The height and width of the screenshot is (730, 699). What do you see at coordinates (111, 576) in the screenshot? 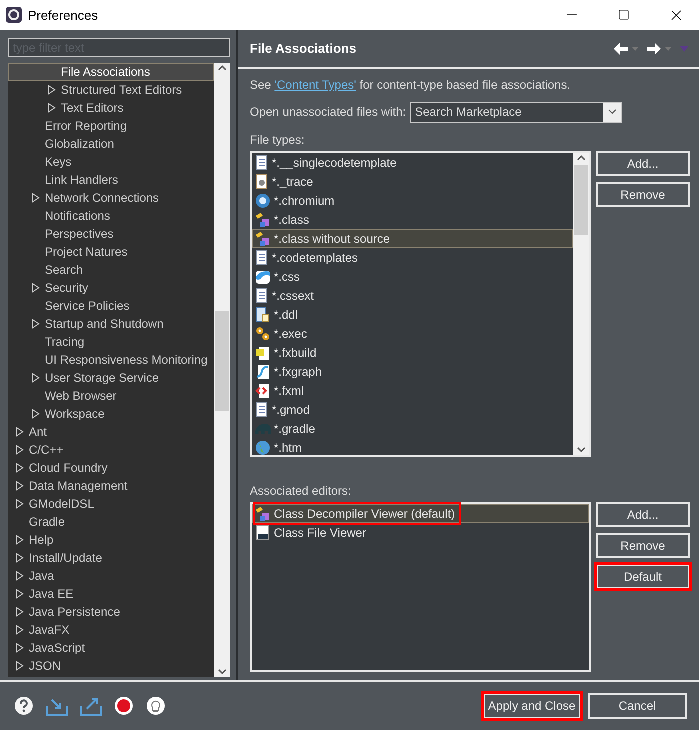
I see `tree-item: Java` at bounding box center [111, 576].